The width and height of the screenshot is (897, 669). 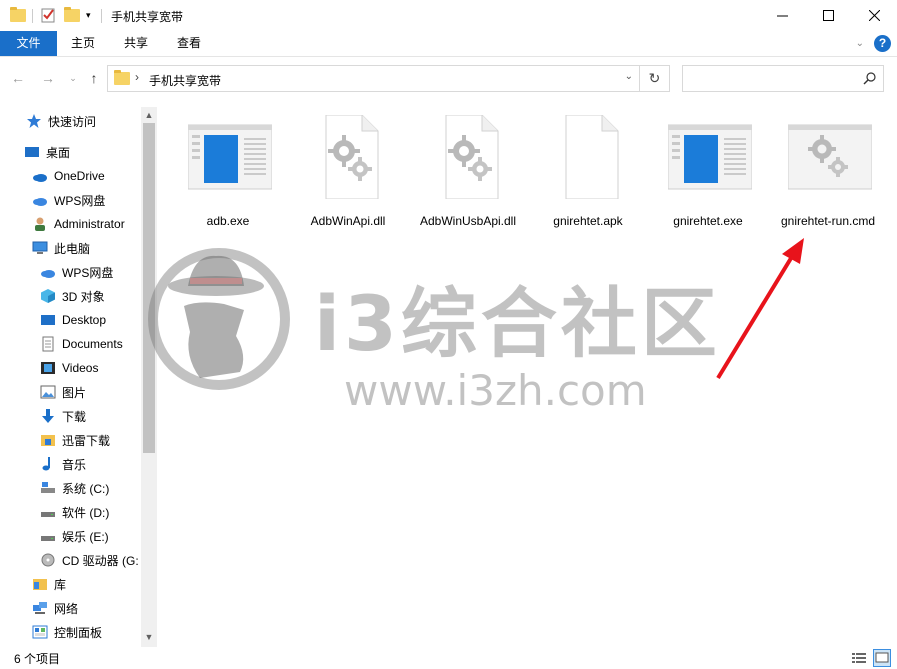 I want to click on refresh-button: ↻, so click(x=655, y=78).